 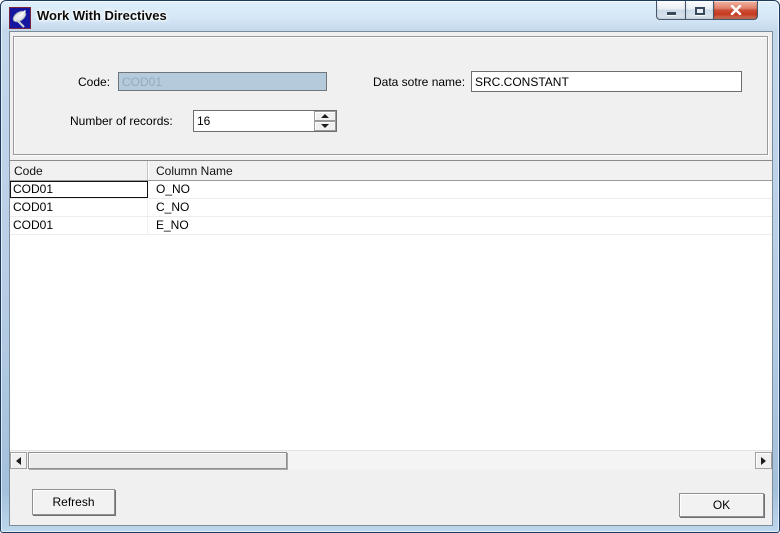 I want to click on maximize-button, so click(x=699, y=10).